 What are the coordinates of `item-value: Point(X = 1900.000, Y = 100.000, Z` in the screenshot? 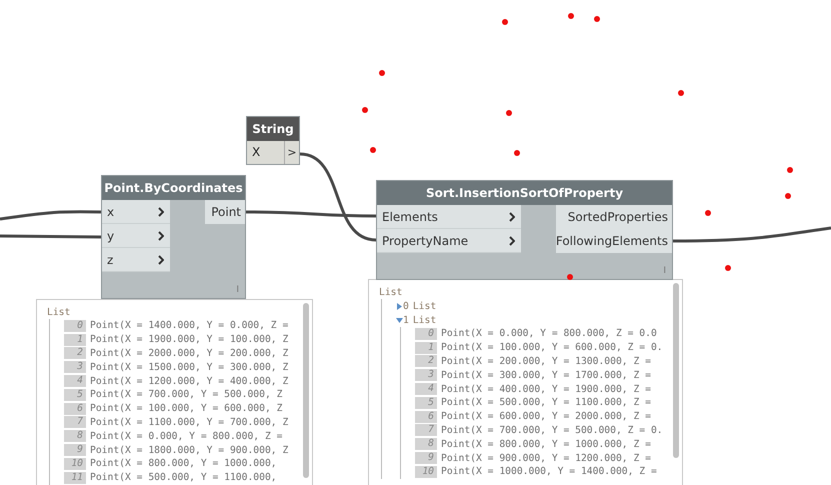 It's located at (189, 340).